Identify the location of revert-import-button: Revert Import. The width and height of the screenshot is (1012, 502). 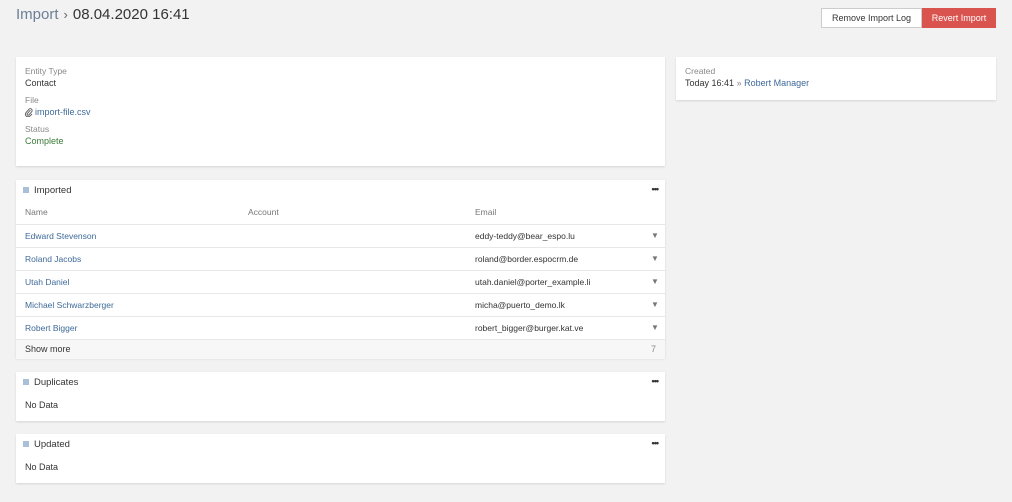
(959, 18).